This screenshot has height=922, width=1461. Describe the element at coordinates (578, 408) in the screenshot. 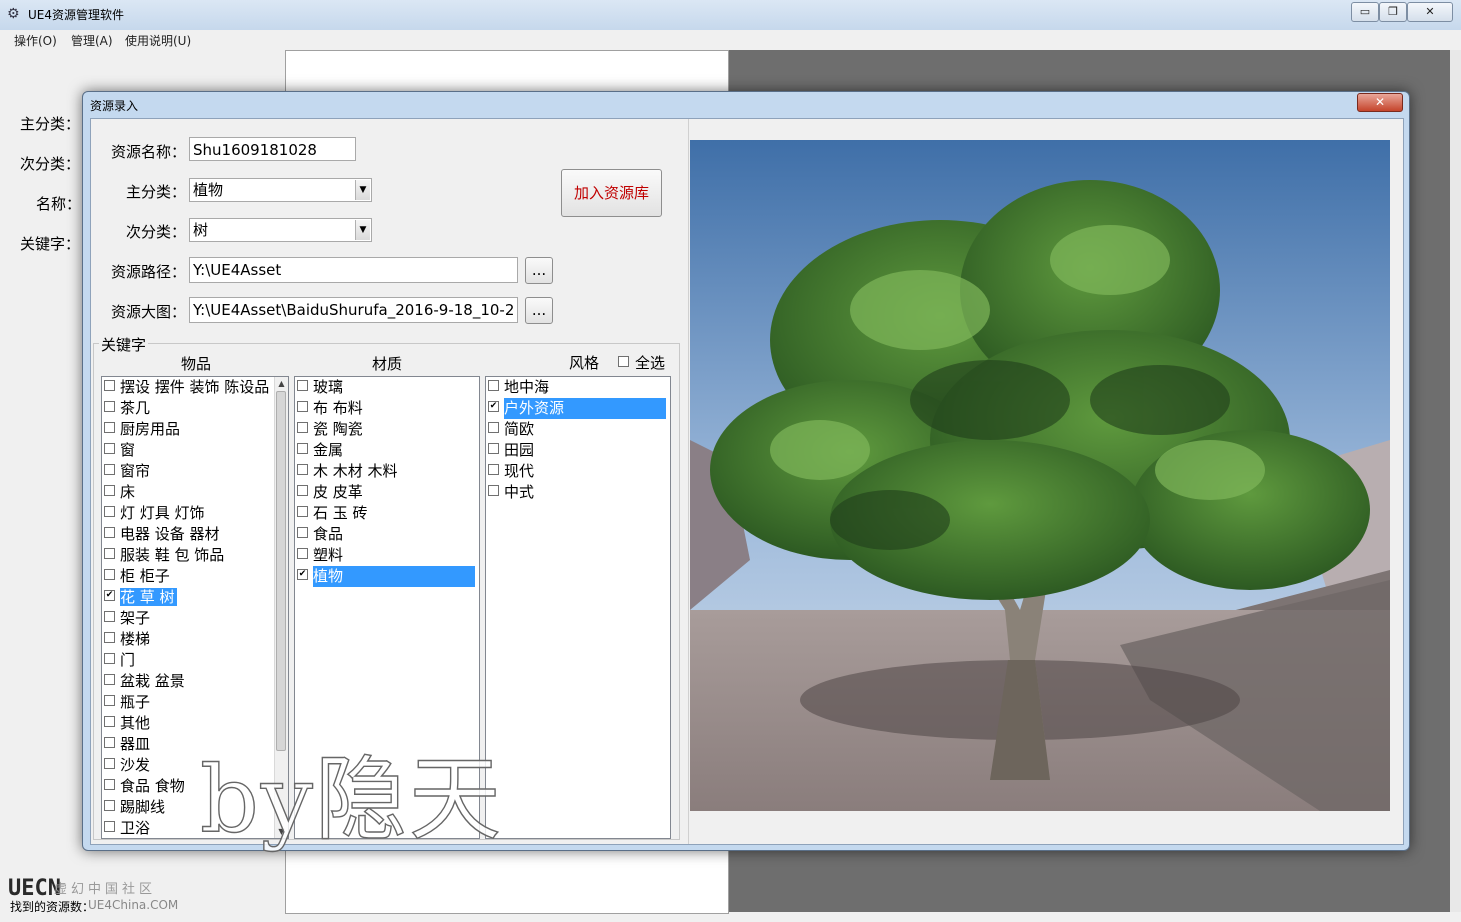

I see `list-item: ✔ 户外资源` at that location.